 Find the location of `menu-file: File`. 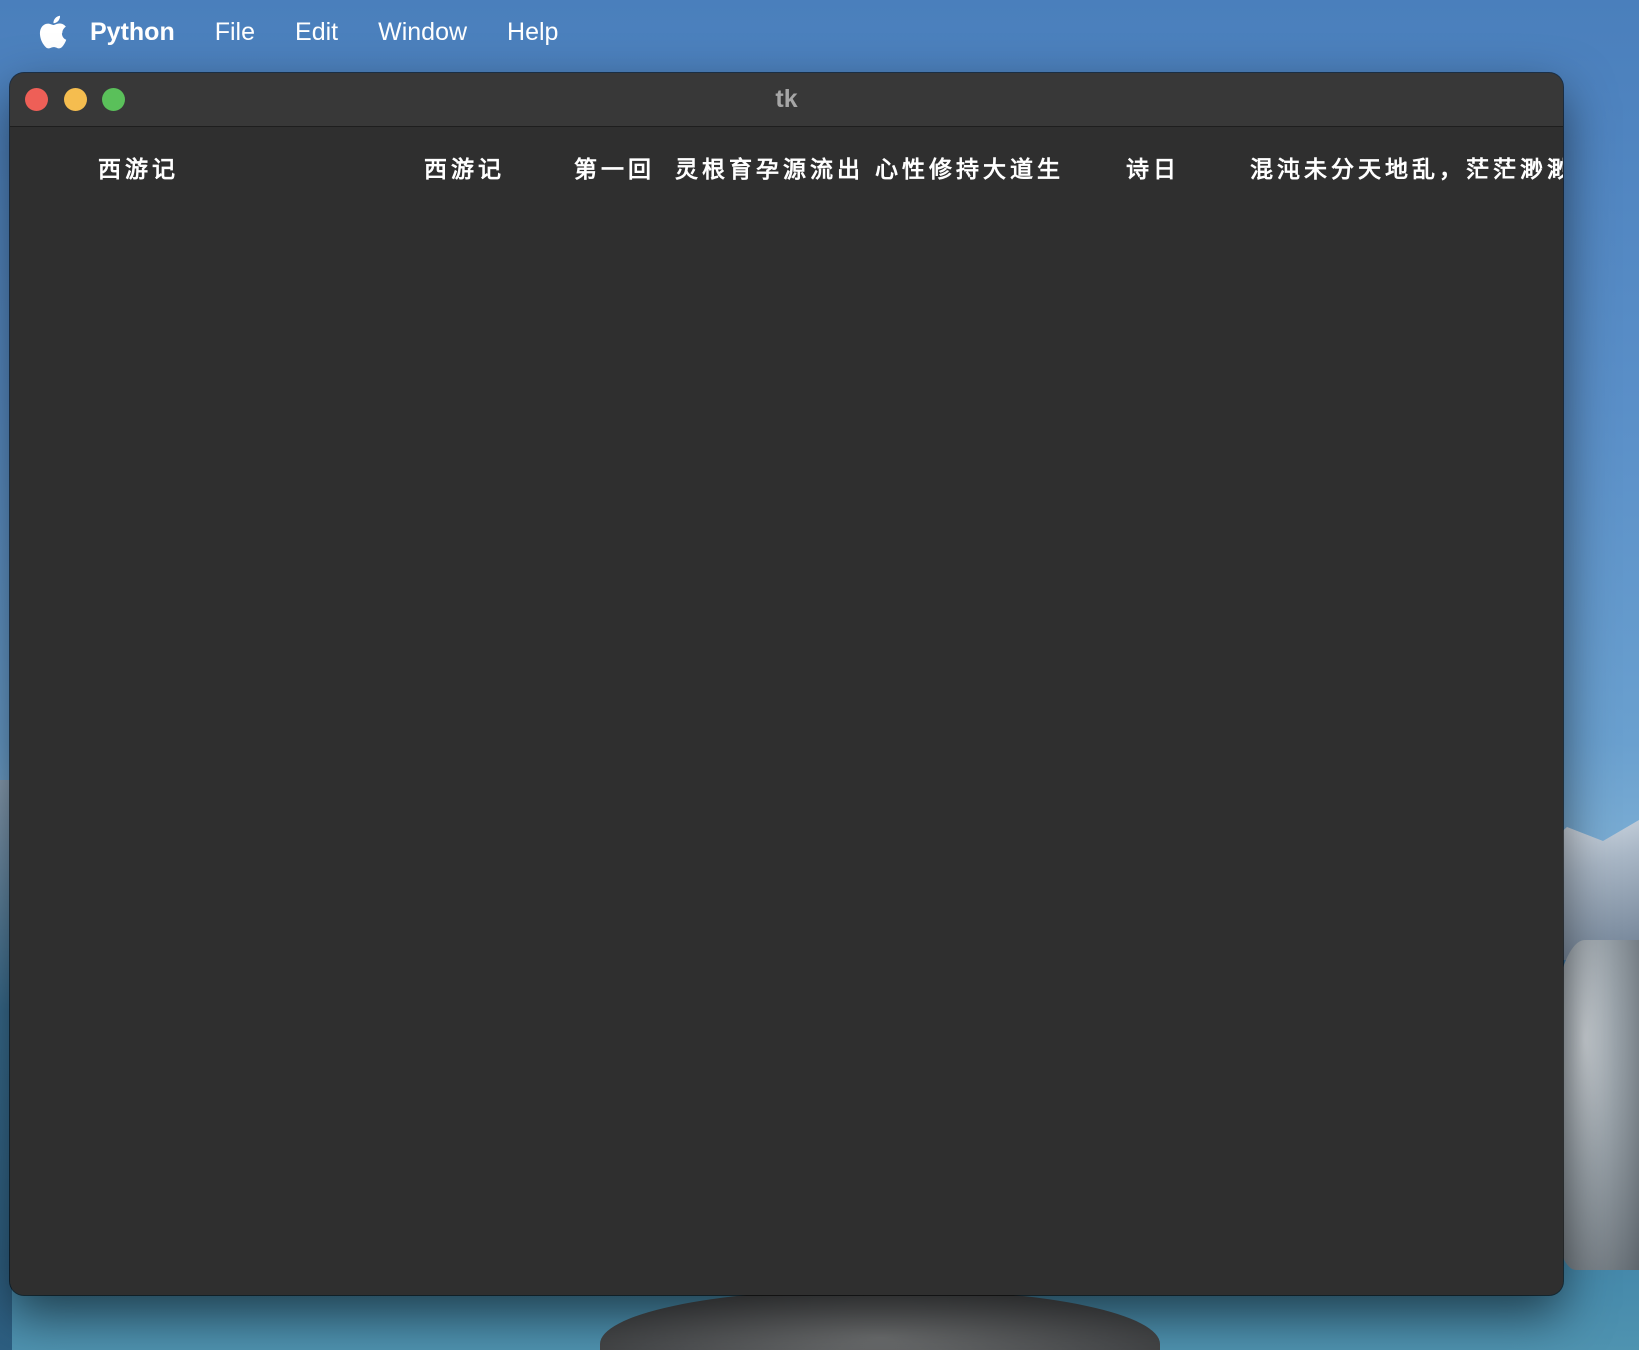

menu-file: File is located at coordinates (235, 32).